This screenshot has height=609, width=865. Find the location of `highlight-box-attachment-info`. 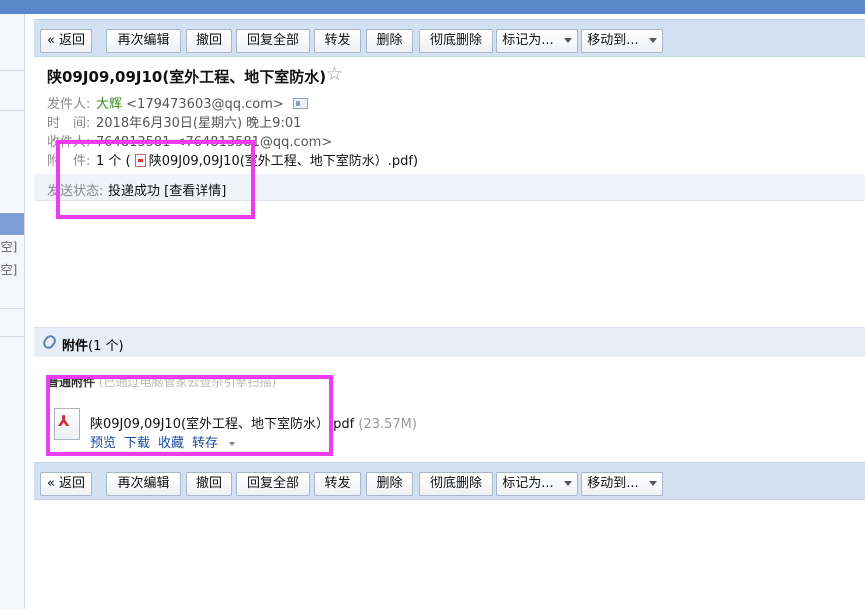

highlight-box-attachment-info is located at coordinates (155, 179).